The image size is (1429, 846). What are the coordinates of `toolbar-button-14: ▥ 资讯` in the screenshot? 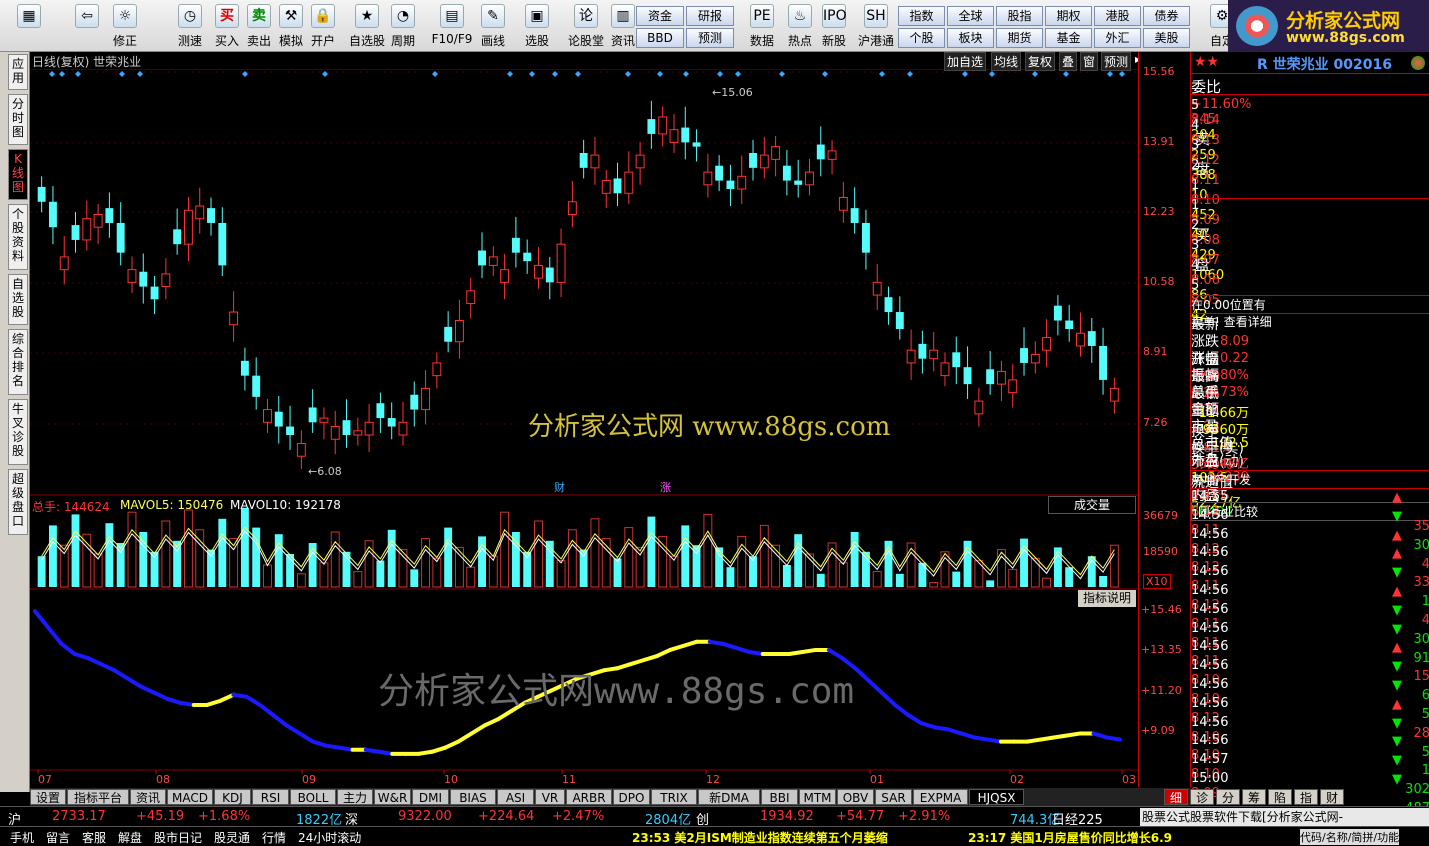 It's located at (623, 27).